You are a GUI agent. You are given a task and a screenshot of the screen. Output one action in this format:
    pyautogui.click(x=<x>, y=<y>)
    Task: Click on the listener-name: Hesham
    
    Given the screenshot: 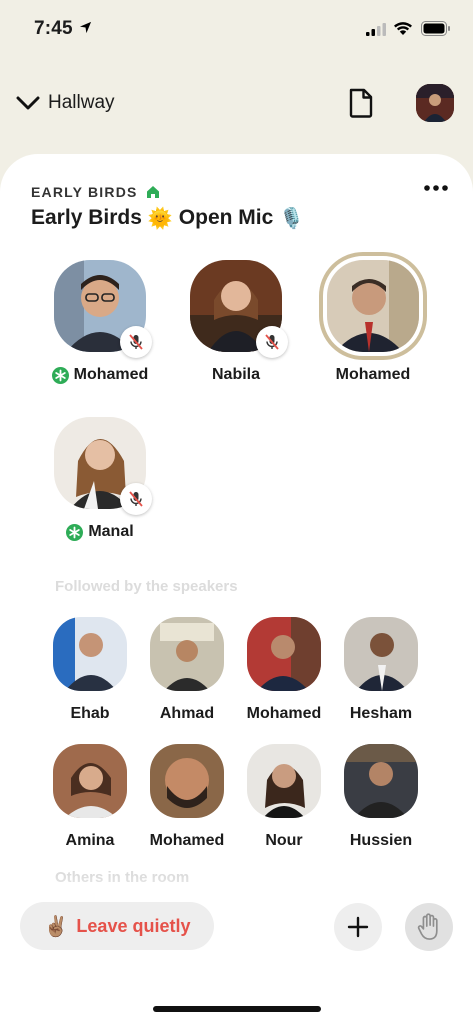 What is the action you would take?
    pyautogui.click(x=381, y=713)
    